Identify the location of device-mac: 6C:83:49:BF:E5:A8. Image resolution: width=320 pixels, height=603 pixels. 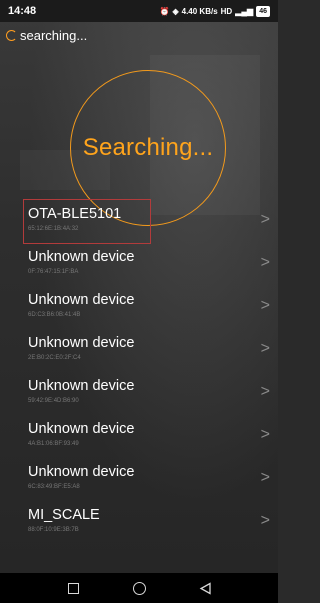
(54, 486).